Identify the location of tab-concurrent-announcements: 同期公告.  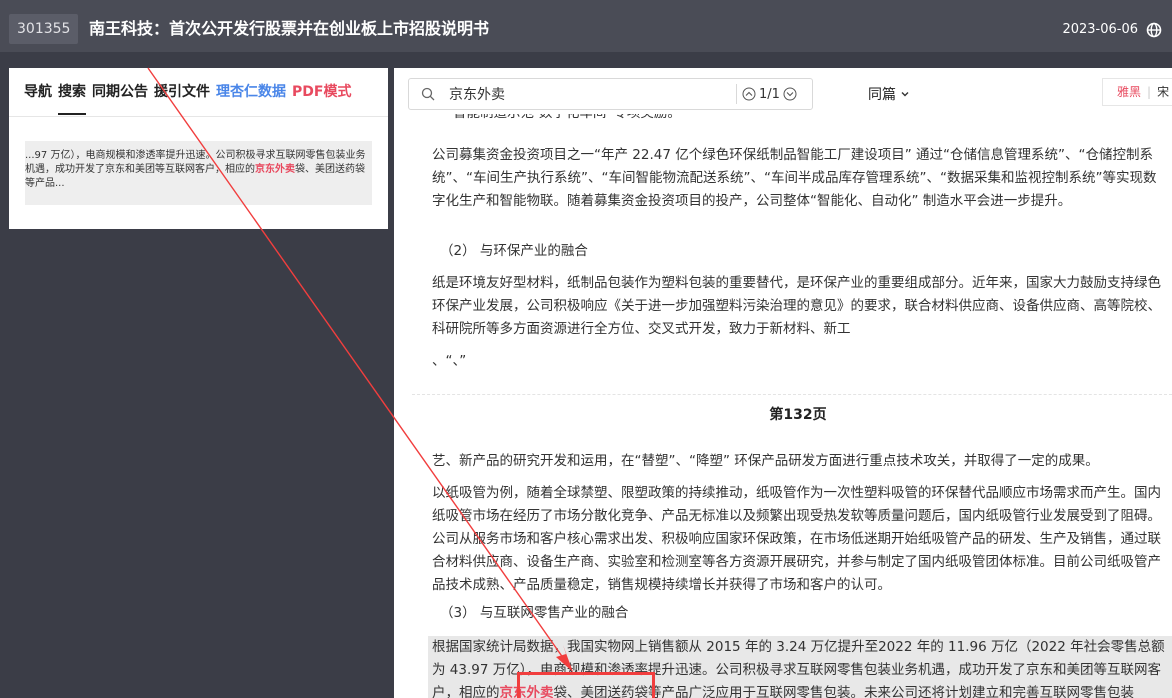
(120, 92).